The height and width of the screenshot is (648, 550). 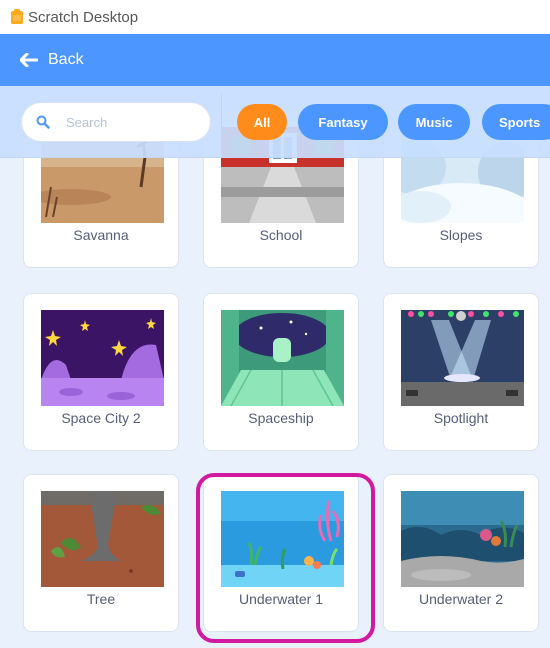 I want to click on scratch-app-icon, so click(x=17, y=17).